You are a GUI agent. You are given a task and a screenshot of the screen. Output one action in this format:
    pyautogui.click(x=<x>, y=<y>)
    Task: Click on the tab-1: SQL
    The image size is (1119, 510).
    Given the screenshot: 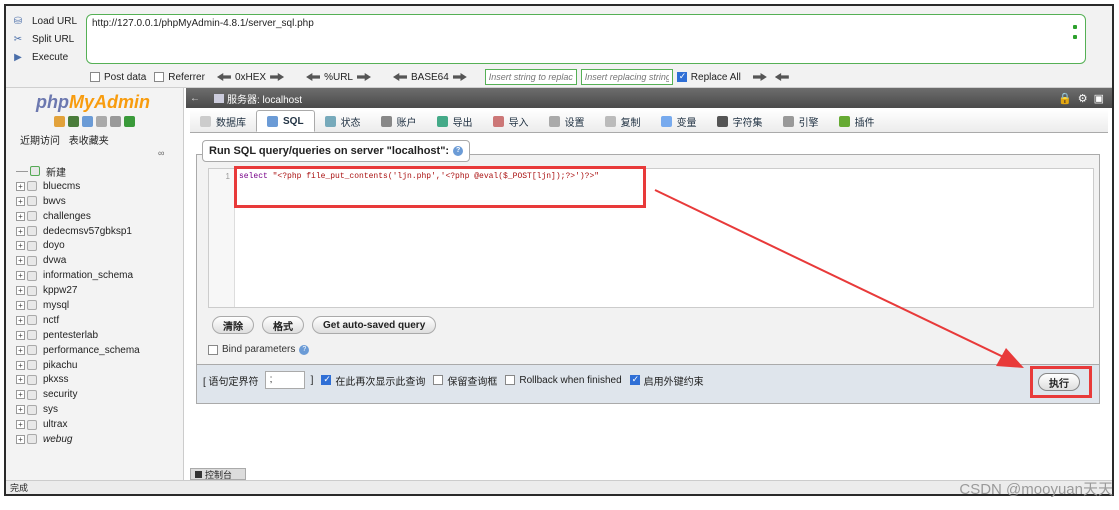 What is the action you would take?
    pyautogui.click(x=285, y=121)
    